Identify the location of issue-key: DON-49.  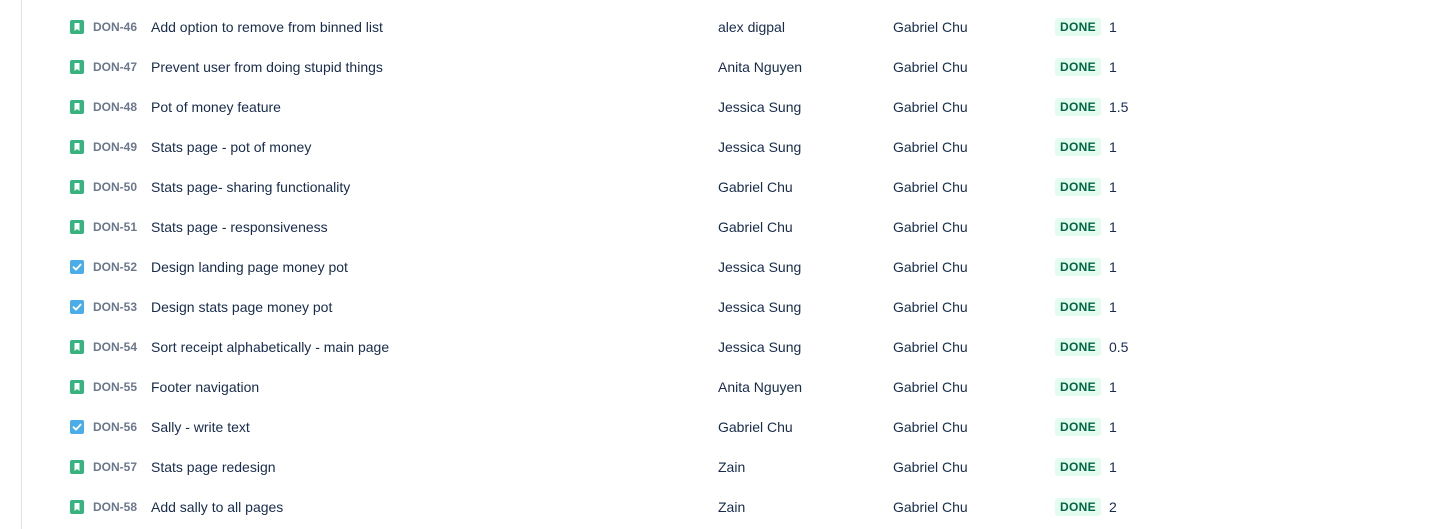
(115, 147).